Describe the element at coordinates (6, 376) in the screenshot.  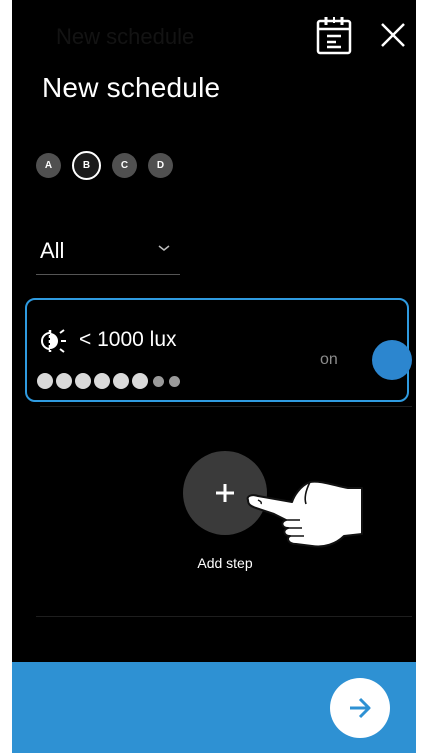
I see `screen-edge-left` at that location.